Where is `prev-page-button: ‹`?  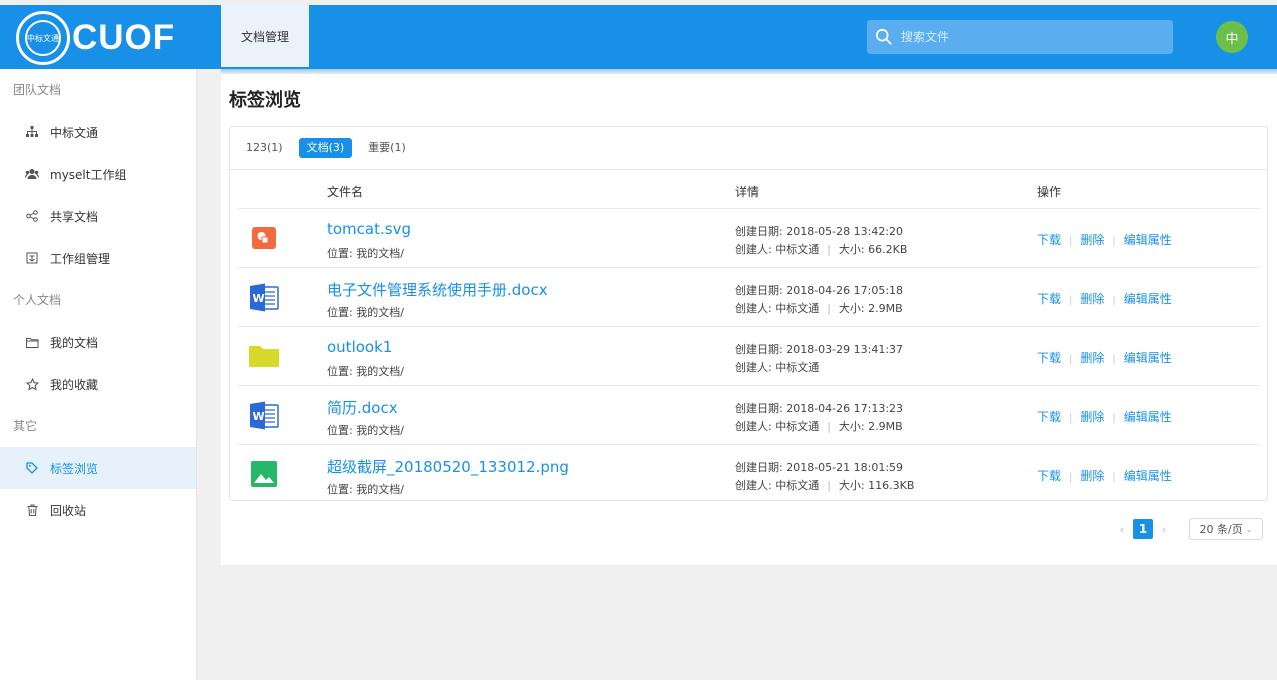 prev-page-button: ‹ is located at coordinates (1122, 529).